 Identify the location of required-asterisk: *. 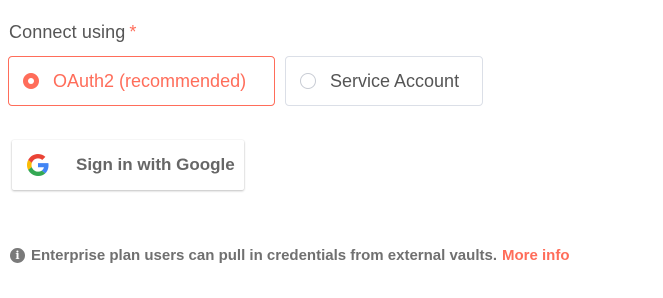
(133, 32).